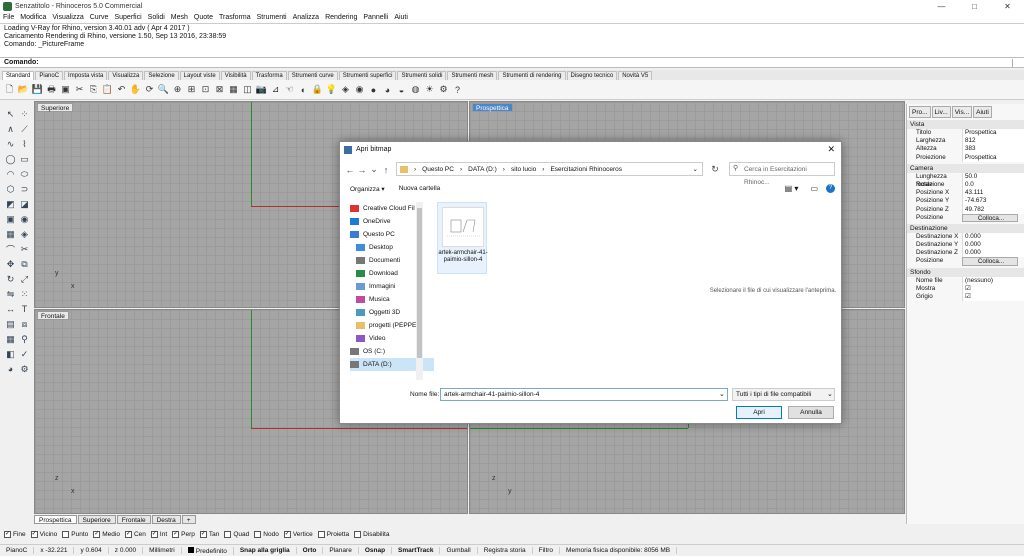 The height and width of the screenshot is (556, 1024). What do you see at coordinates (55, 107) in the screenshot?
I see `viewport-top-label: Superiore` at bounding box center [55, 107].